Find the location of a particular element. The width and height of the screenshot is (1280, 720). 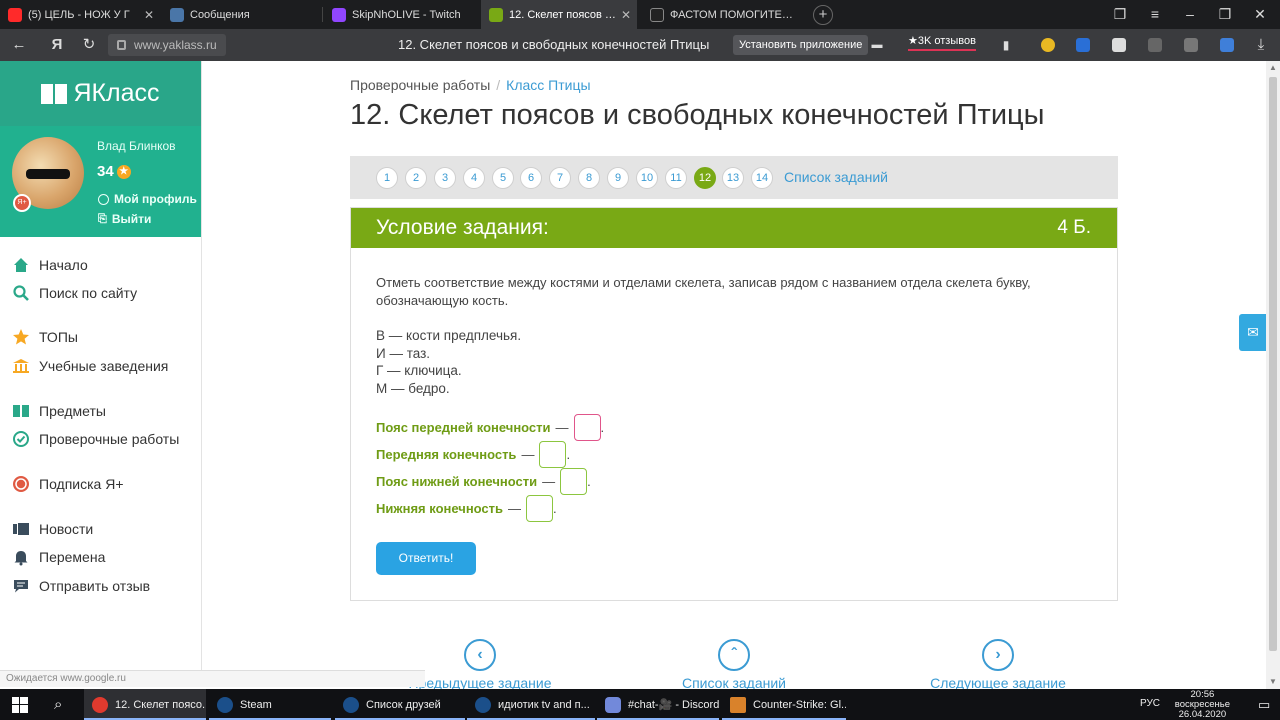

browser-tab-yaklass: 12. Скелет поясов и своб ✕ is located at coordinates (559, 14).